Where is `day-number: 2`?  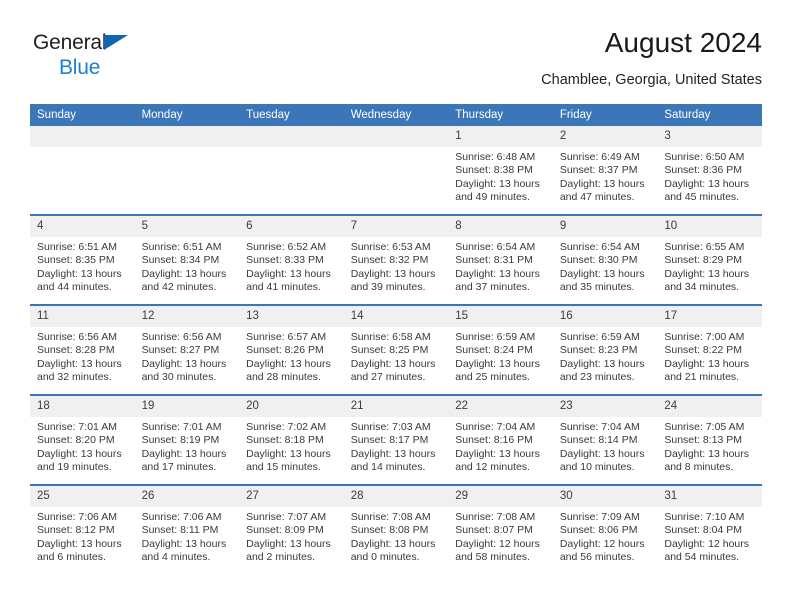
day-number: 2 is located at coordinates (605, 136).